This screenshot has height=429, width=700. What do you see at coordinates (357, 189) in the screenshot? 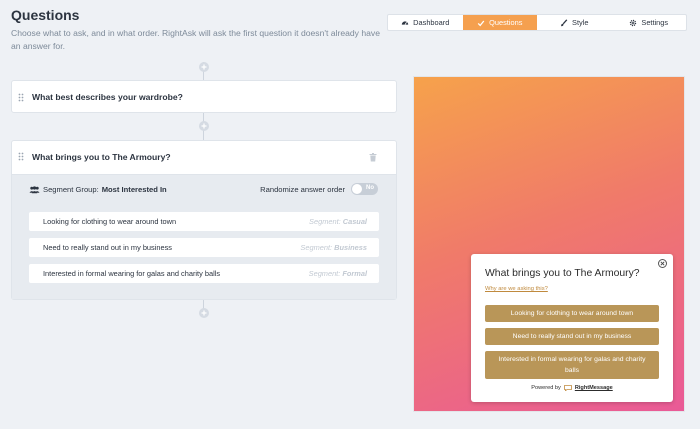
I see `toggle-knob` at bounding box center [357, 189].